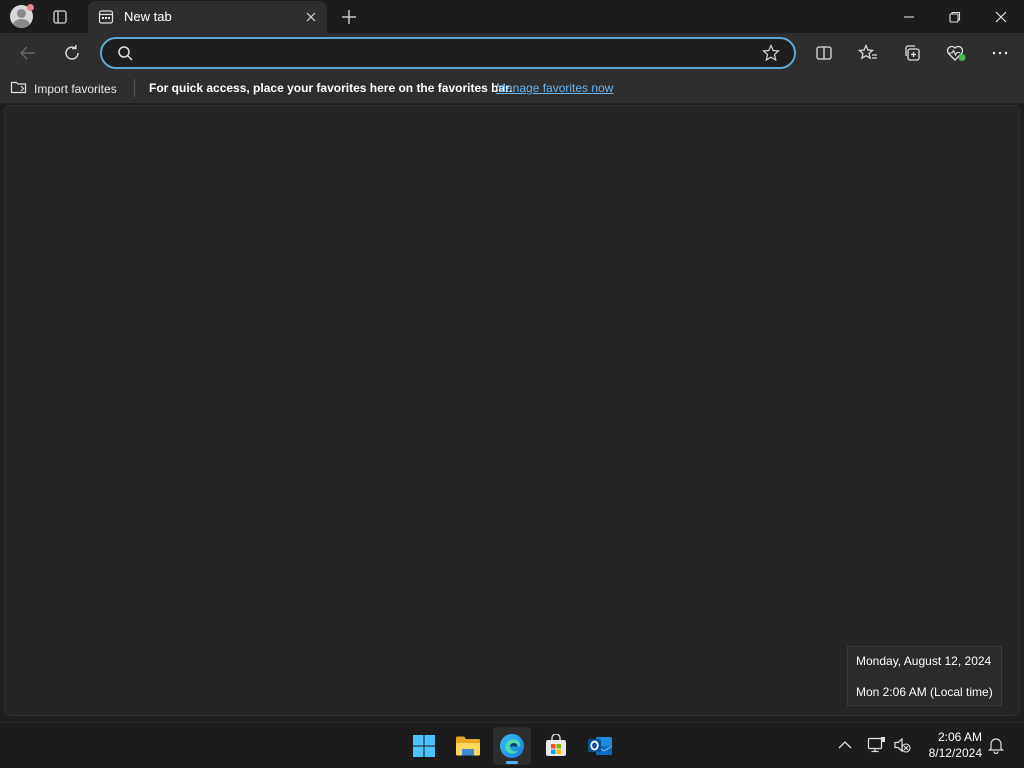  I want to click on import-favorites-button: Import favorites, so click(63, 88).